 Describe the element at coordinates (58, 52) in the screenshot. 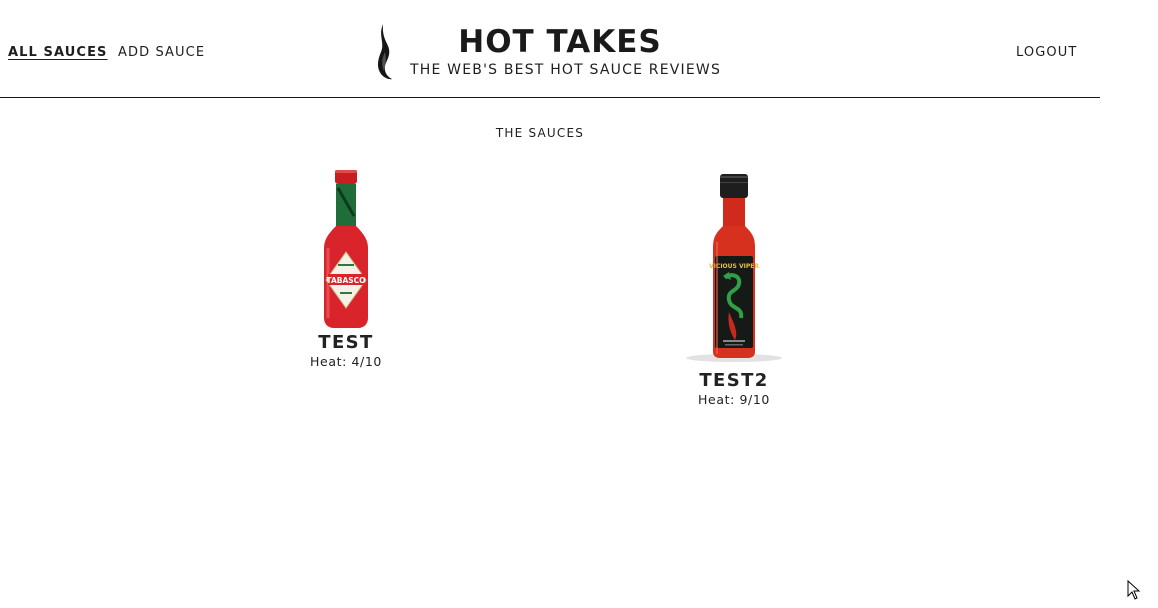

I see `nav-all-sauces-link: ALL SAUCES` at that location.